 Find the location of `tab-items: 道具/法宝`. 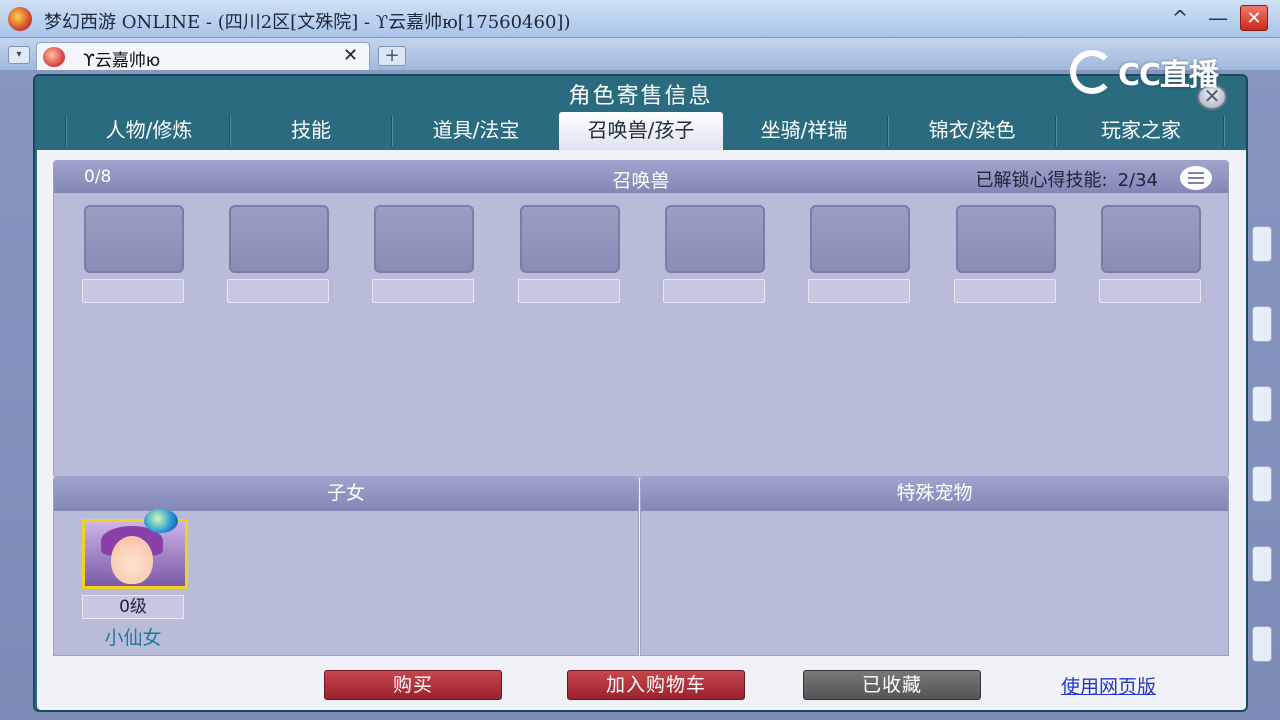

tab-items: 道具/法宝 is located at coordinates (476, 131).